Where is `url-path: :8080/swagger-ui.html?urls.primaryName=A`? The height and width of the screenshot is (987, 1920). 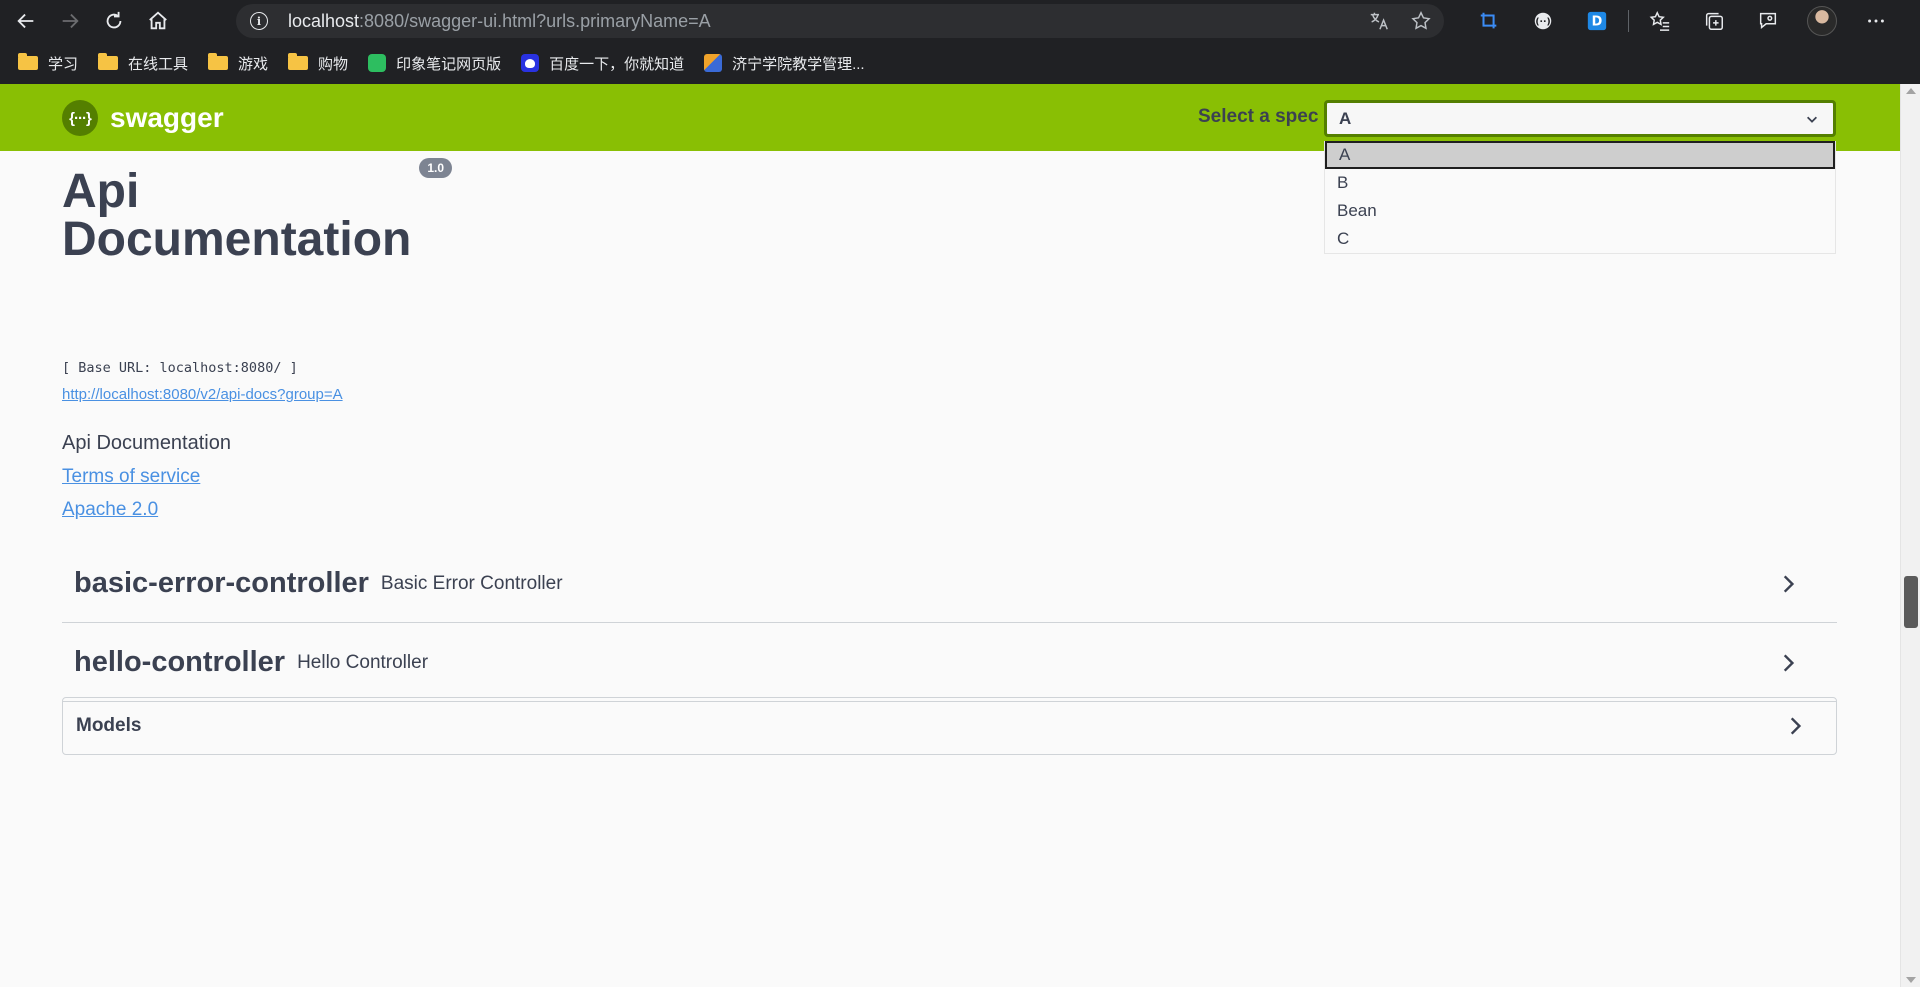
url-path: :8080/swagger-ui.html?urls.primaryName=A is located at coordinates (535, 20).